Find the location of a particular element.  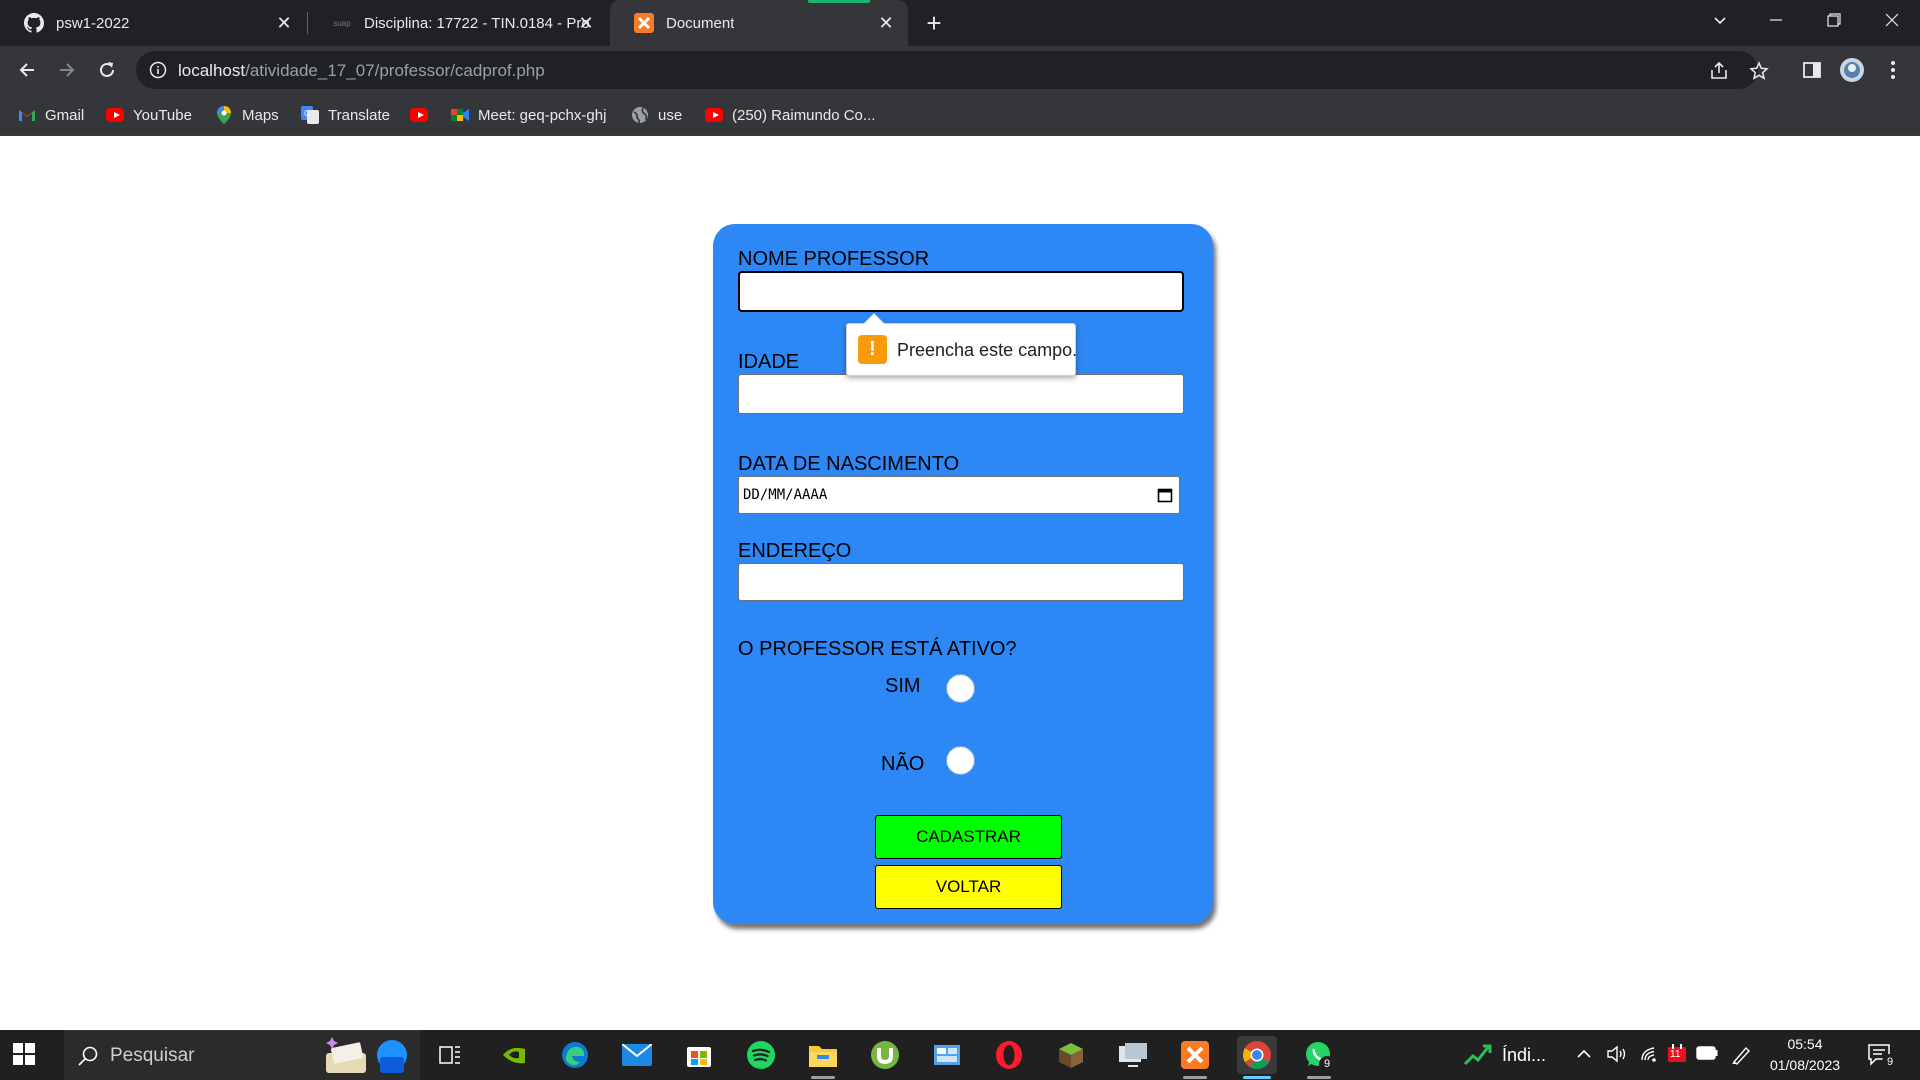

restore-button is located at coordinates (1834, 20).